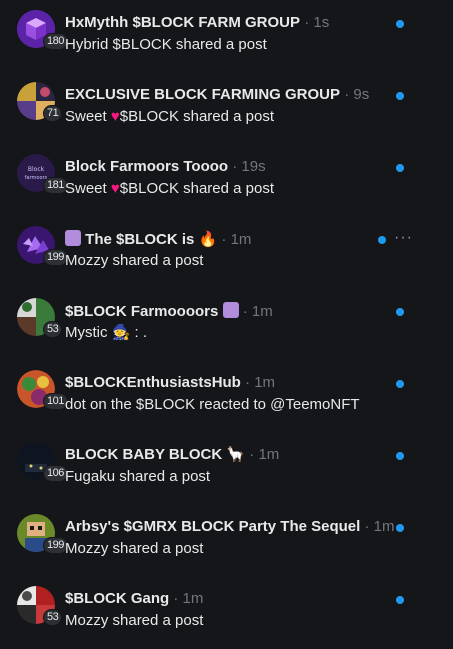  What do you see at coordinates (226, 612) in the screenshot?
I see `conversation-item: 53 $BLOCK Gang · 1m Mozzy shared a post` at bounding box center [226, 612].